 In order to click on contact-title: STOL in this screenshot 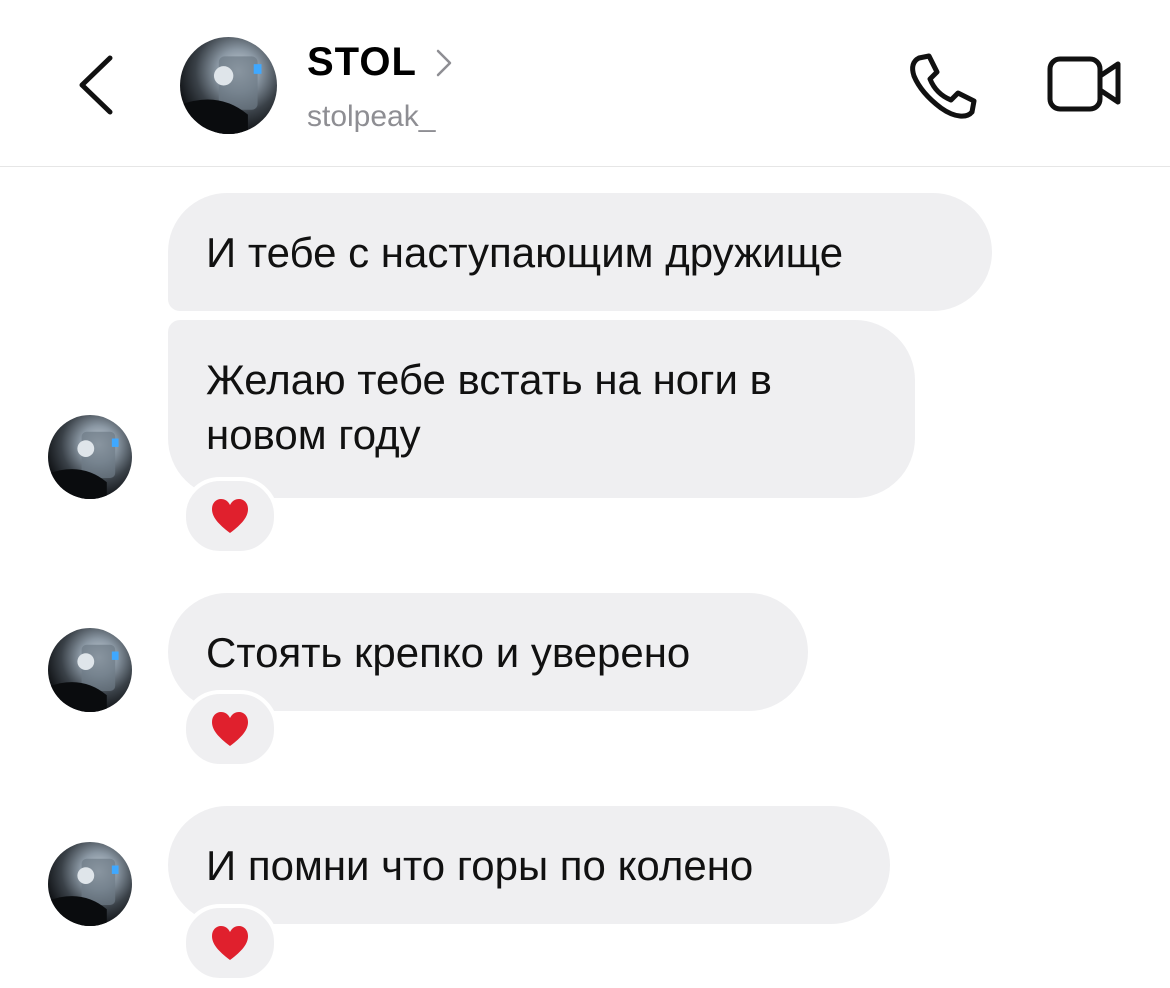, I will do `click(380, 62)`.